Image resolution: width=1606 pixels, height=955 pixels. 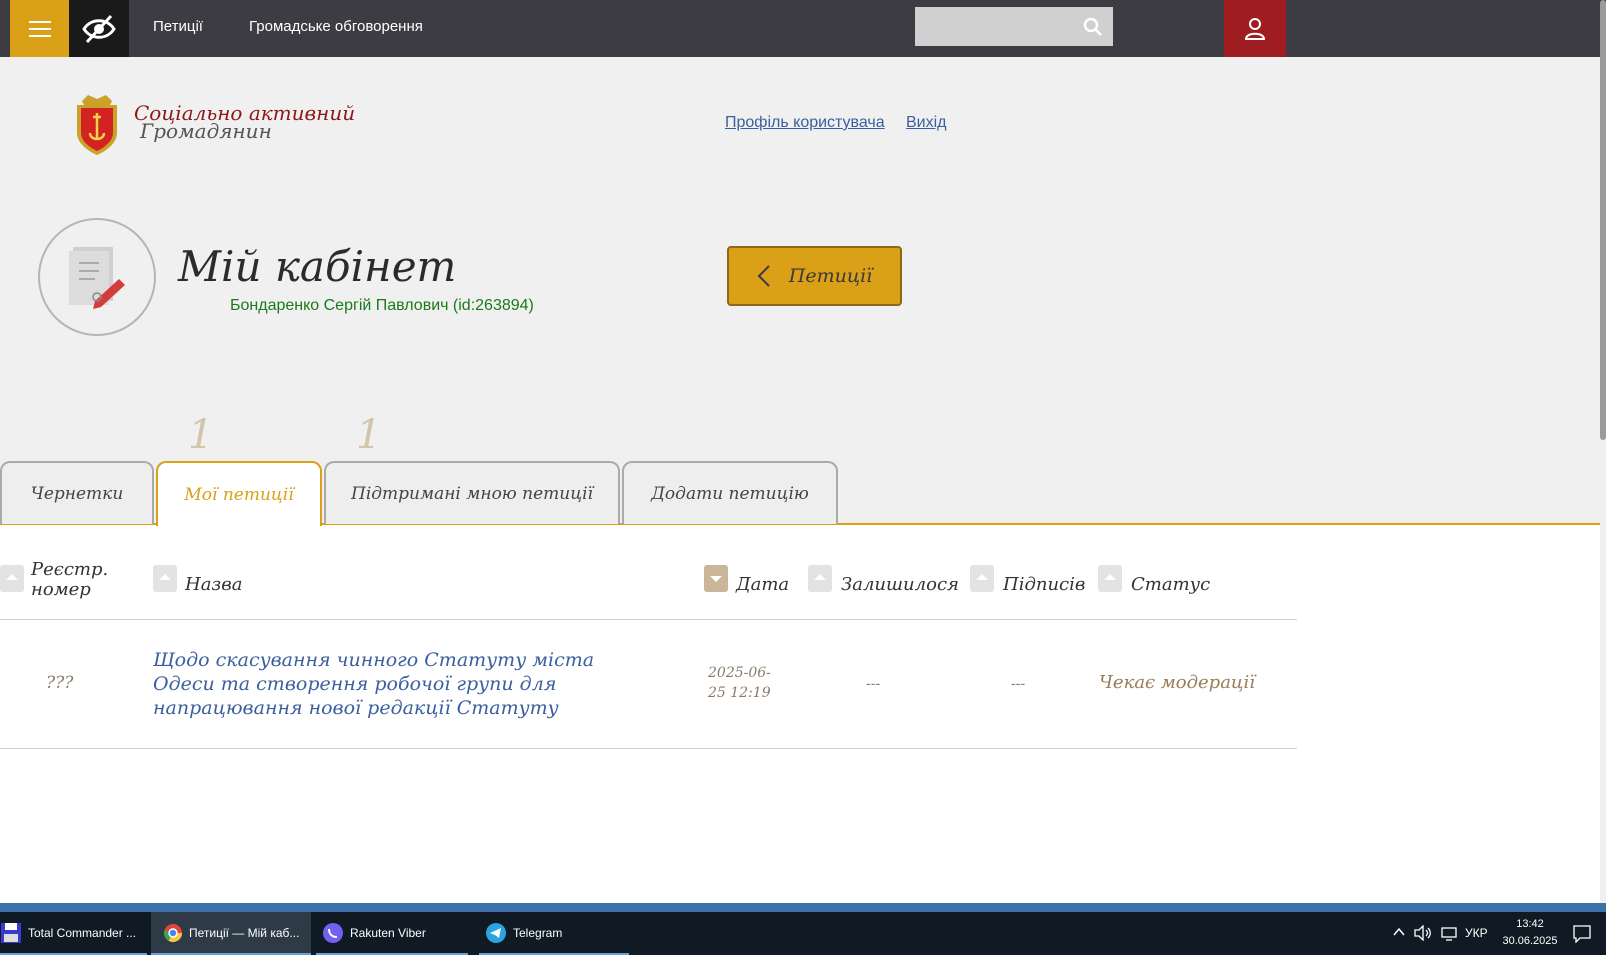 I want to click on tab-supported-petitions: Підтримані мною петиції, so click(x=472, y=492).